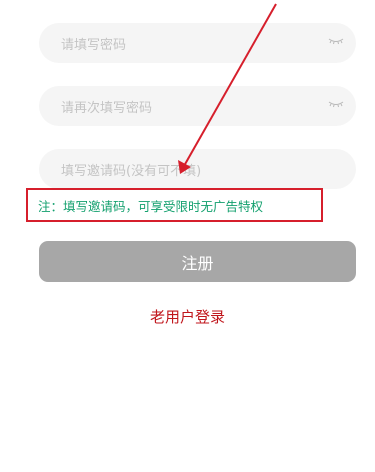 The image size is (375, 472). I want to click on password-field: 请填写密码, so click(197, 43).